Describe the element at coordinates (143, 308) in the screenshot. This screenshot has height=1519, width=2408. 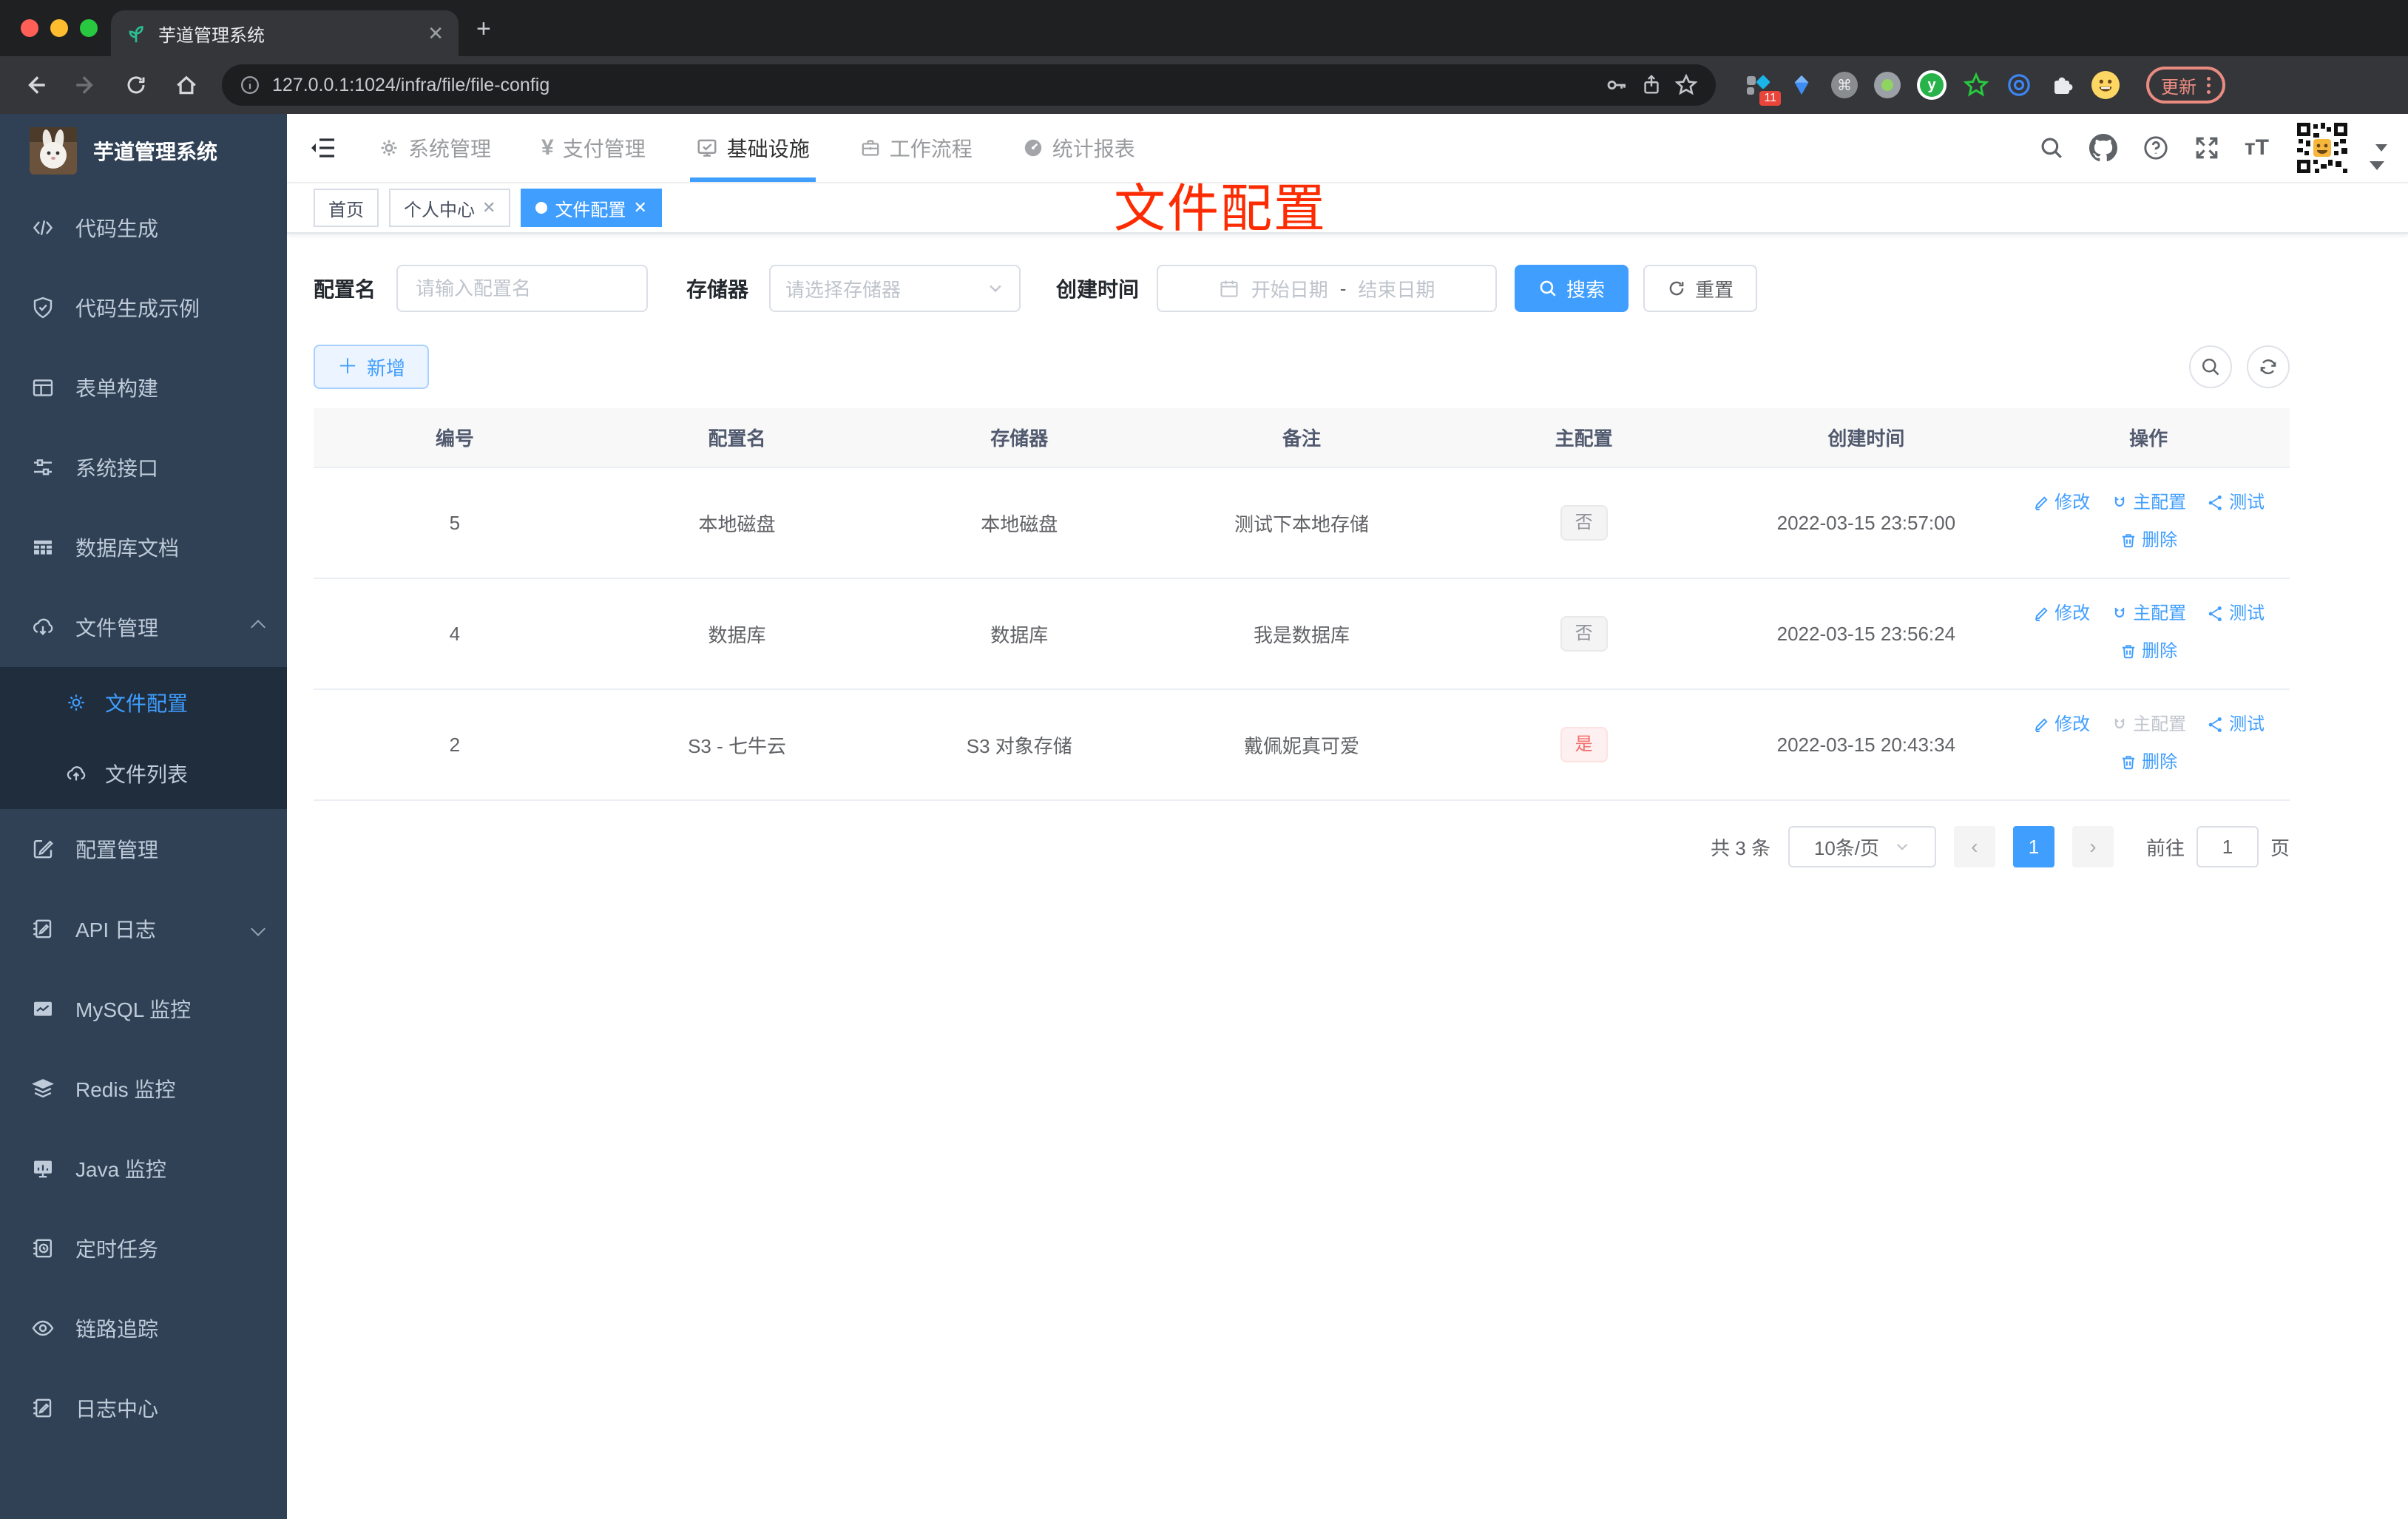
I see `sidebar-item-code-demo: 代码生成示例` at that location.